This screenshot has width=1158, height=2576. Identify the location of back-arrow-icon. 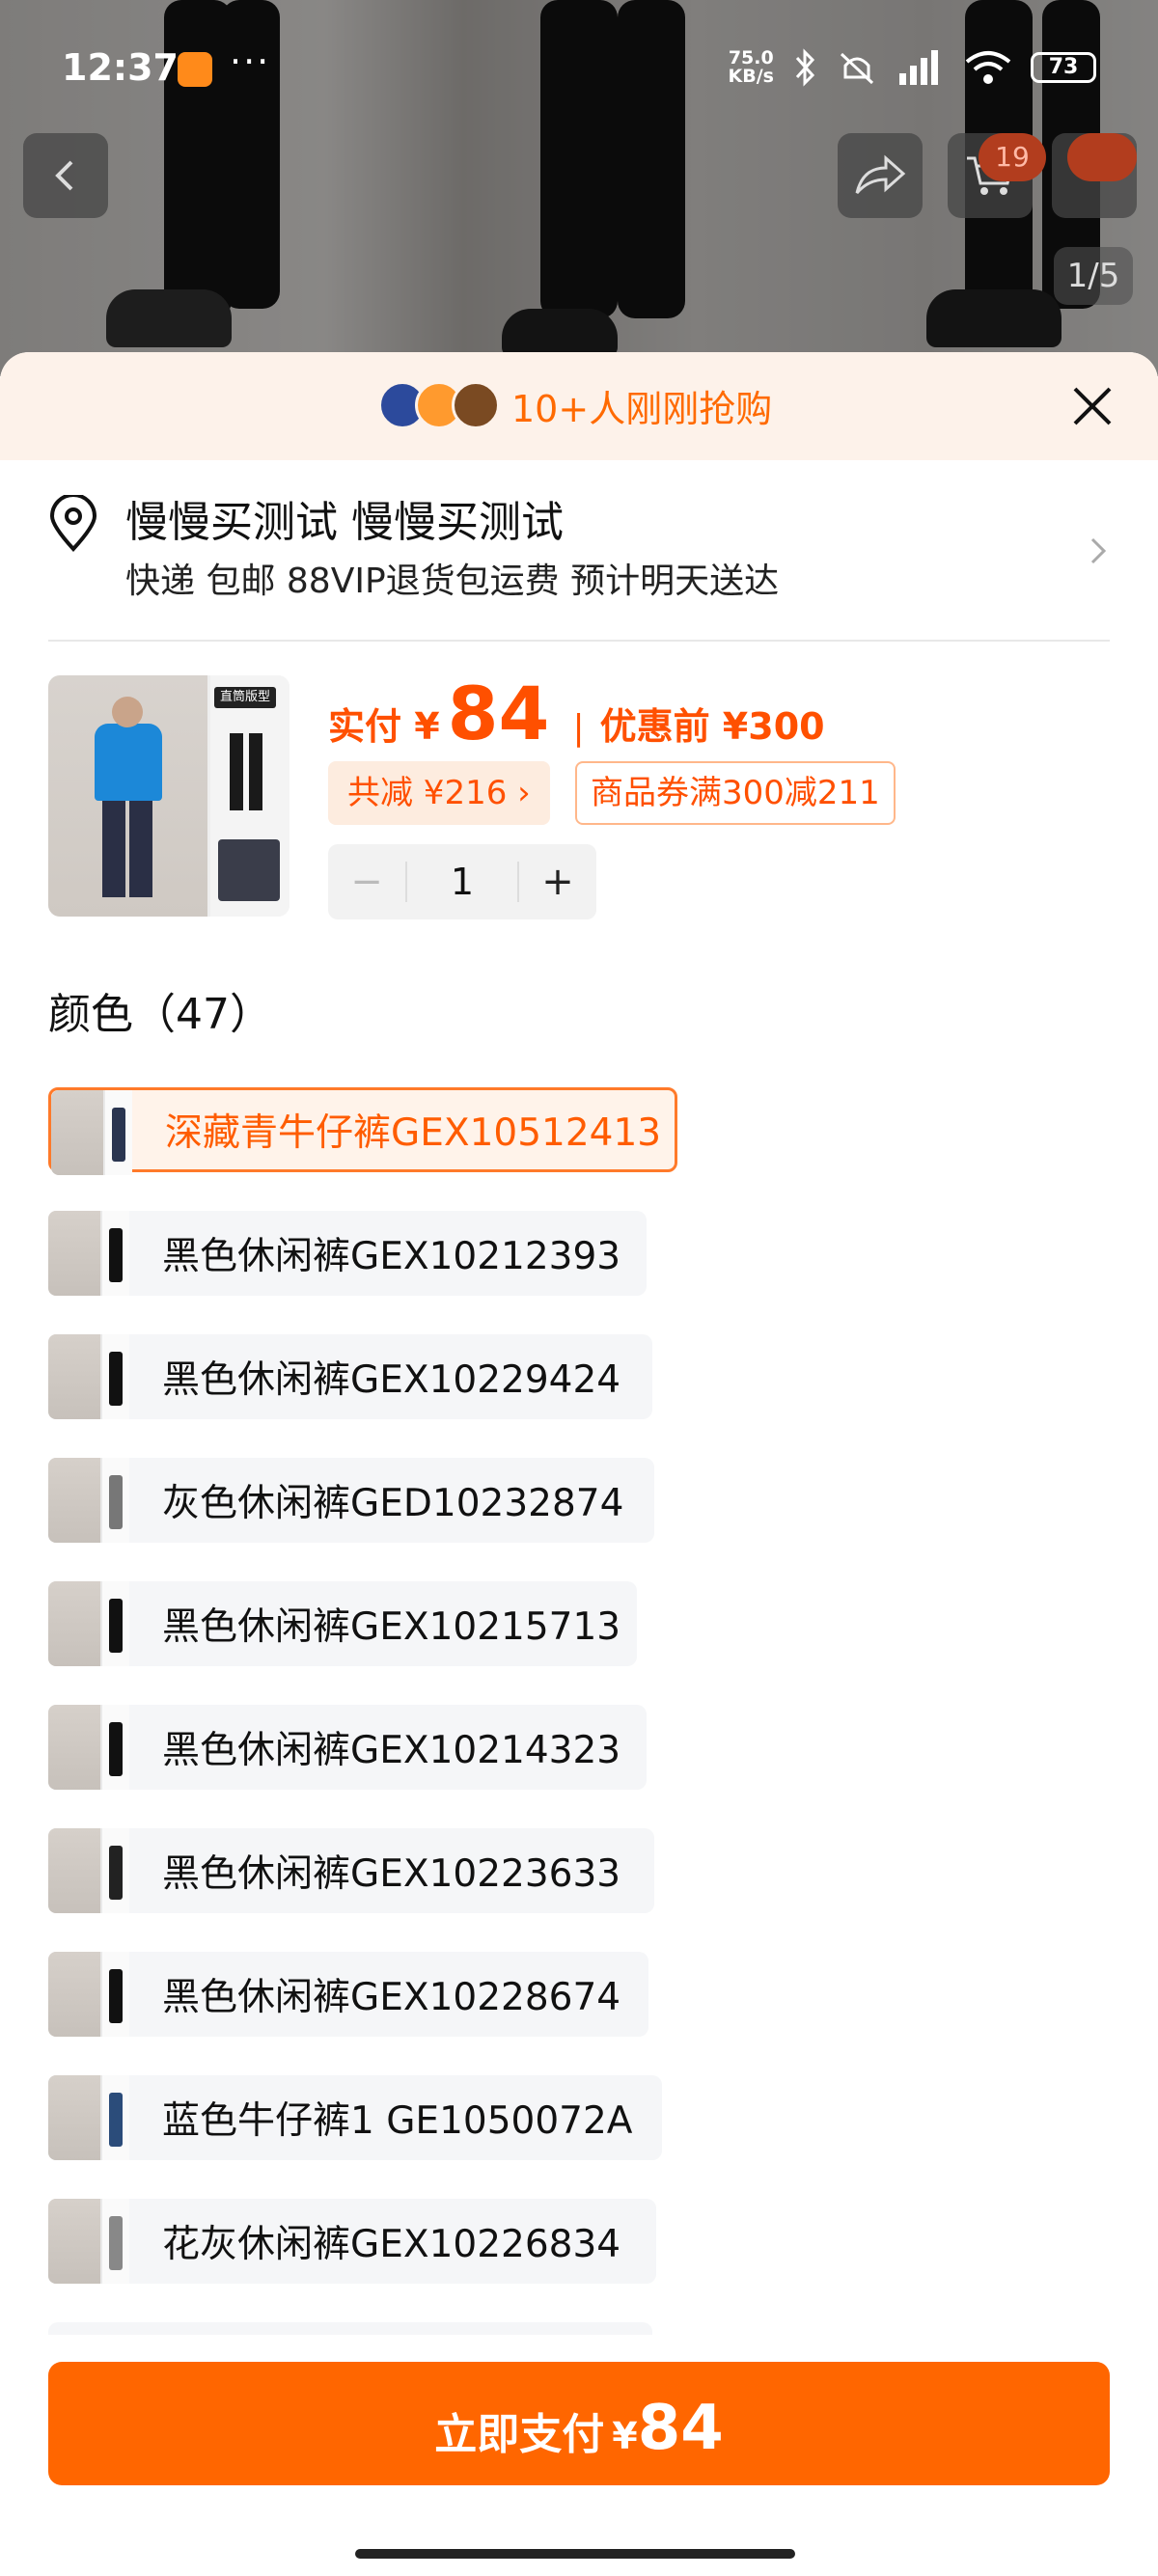
(64, 176).